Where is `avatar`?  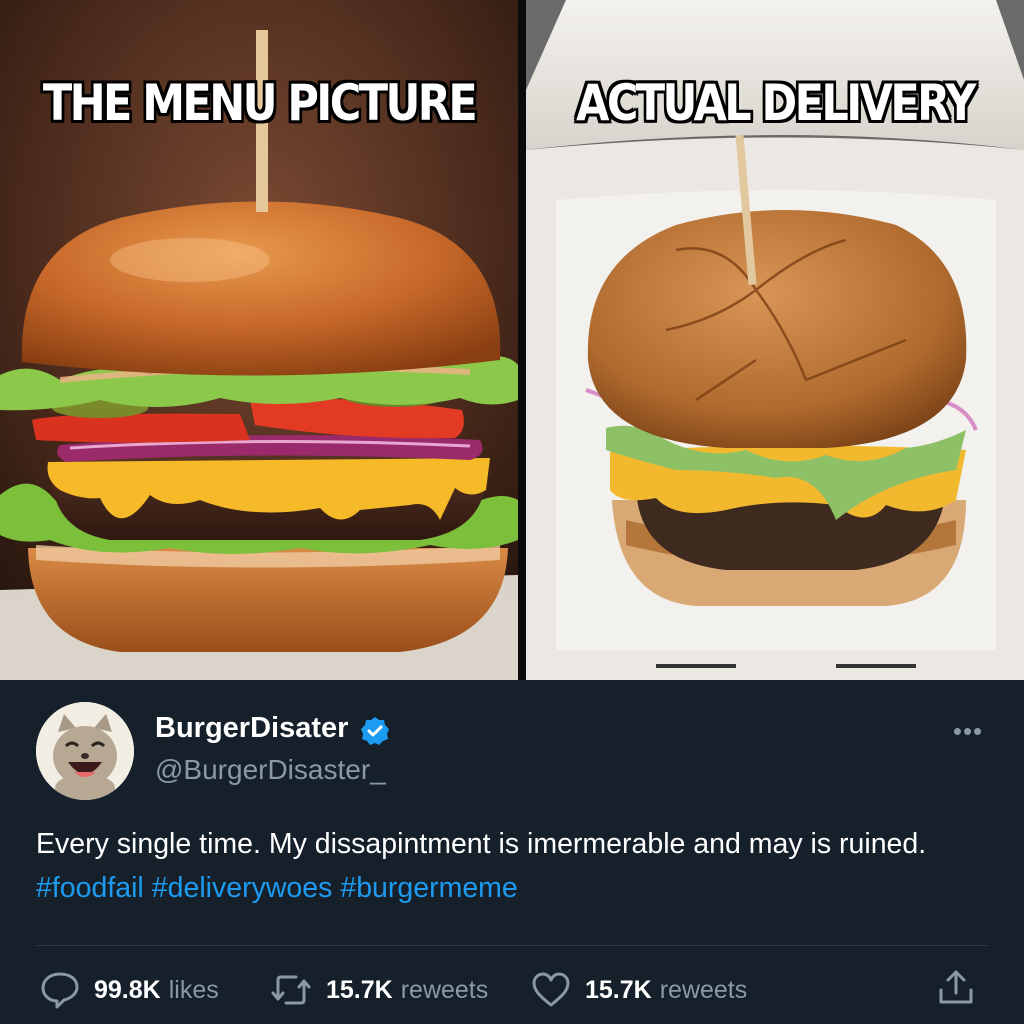 avatar is located at coordinates (85, 751).